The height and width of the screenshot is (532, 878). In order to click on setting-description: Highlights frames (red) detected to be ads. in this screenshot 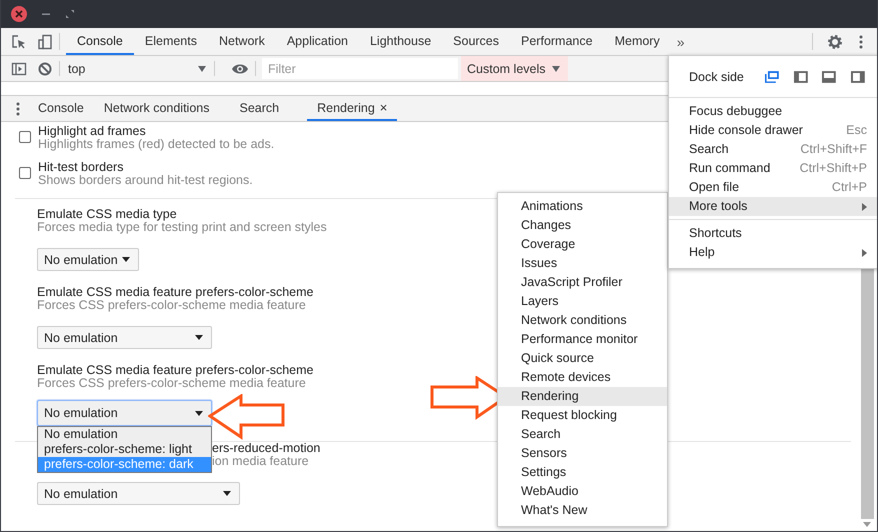, I will do `click(156, 144)`.